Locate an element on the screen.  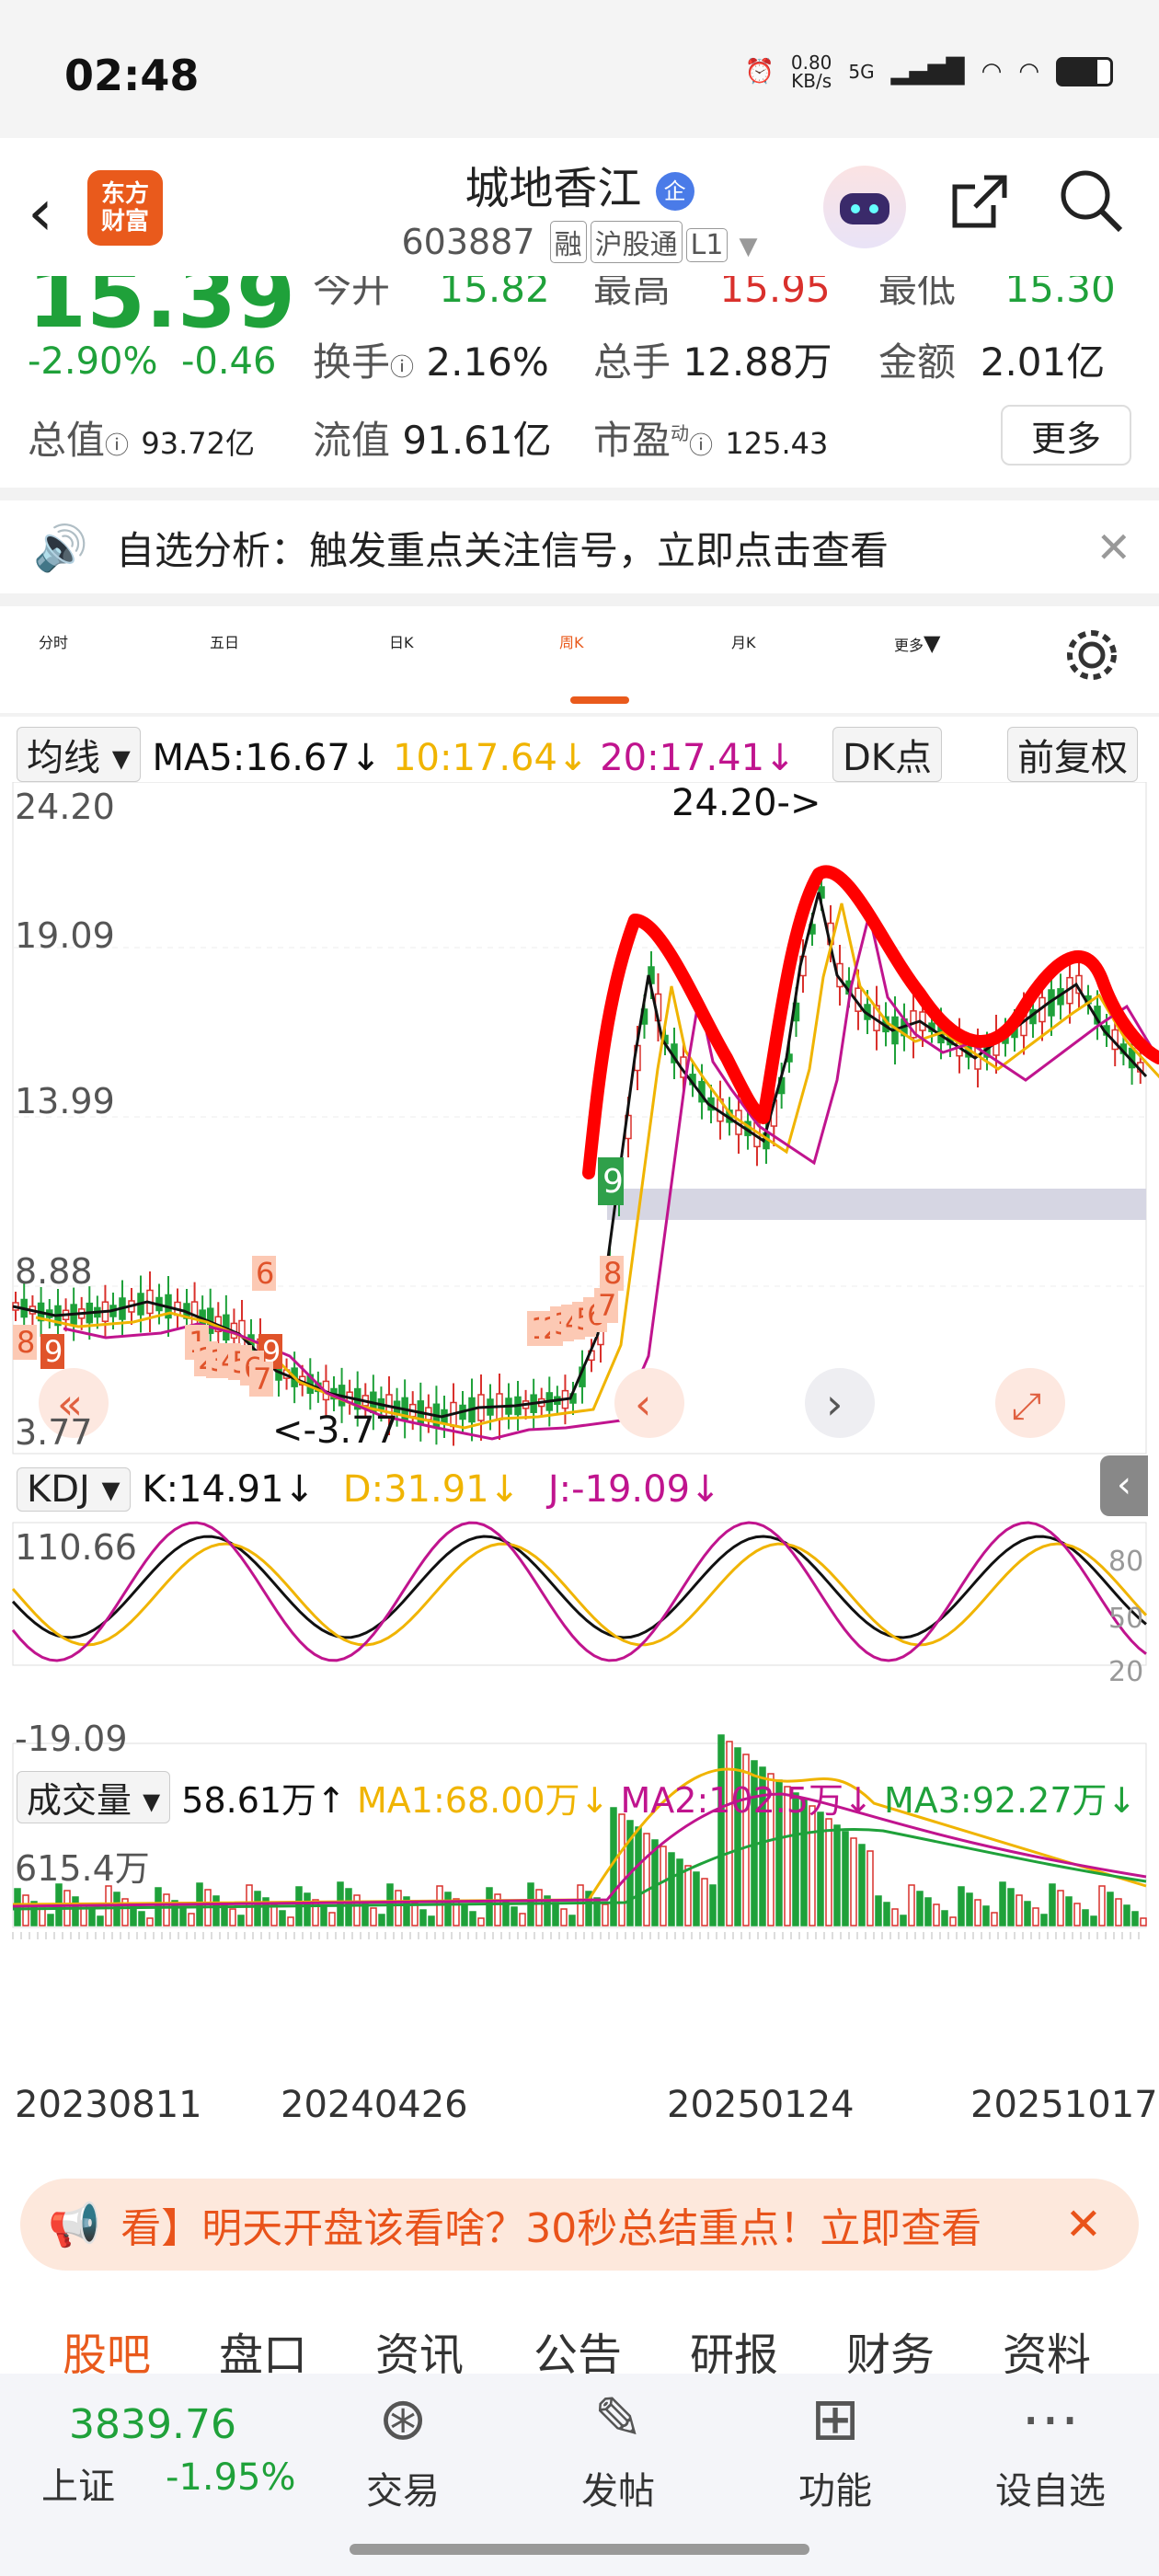
indicator-selector: 均线 ▾ is located at coordinates (79, 754).